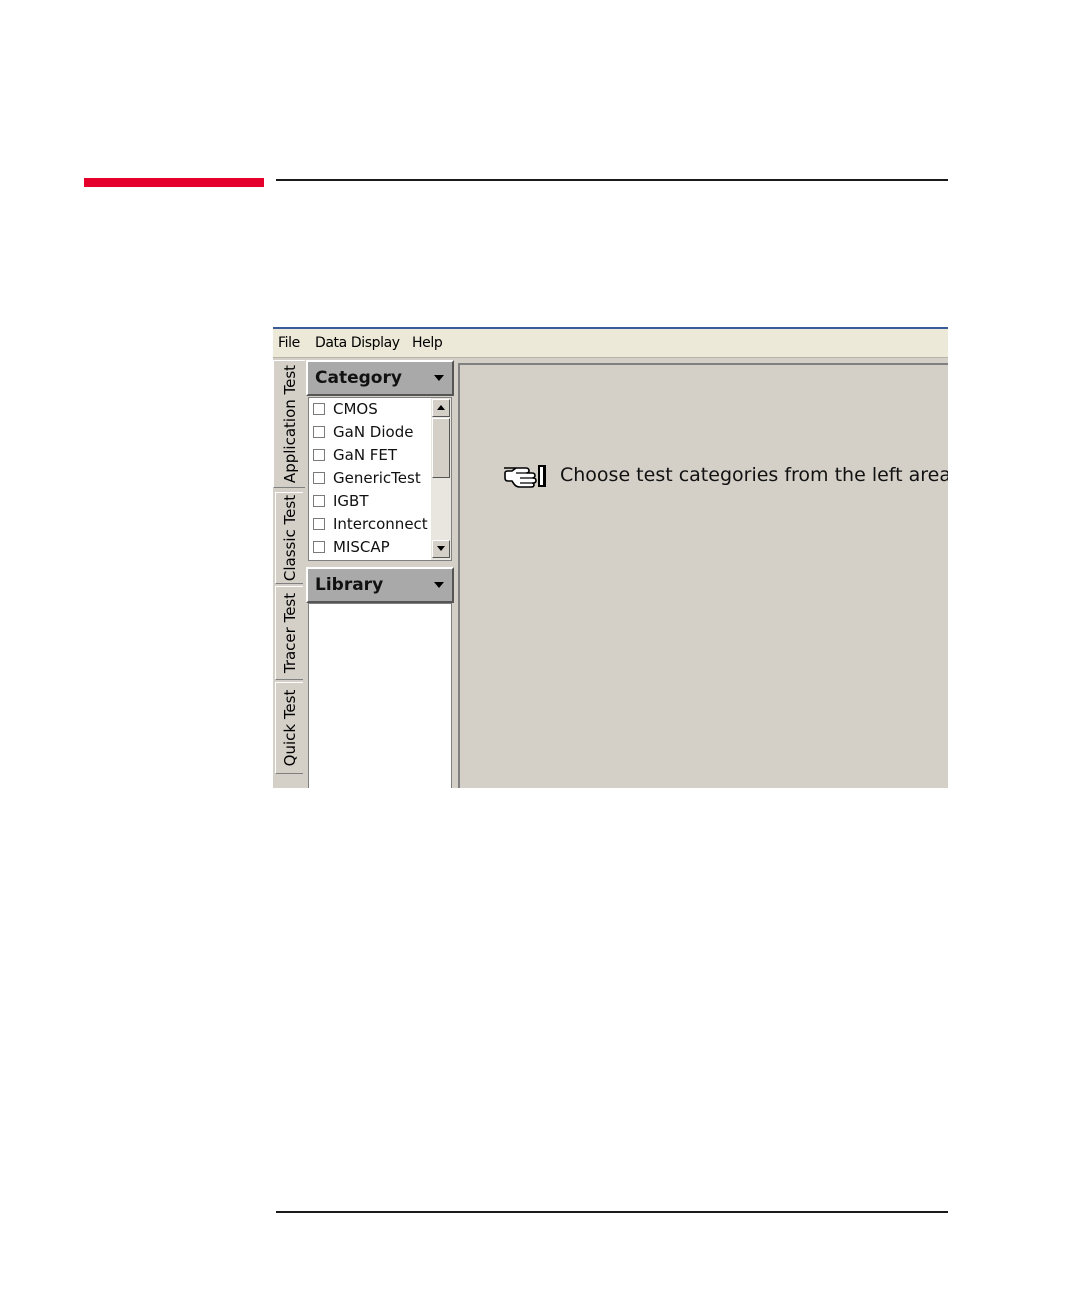  I want to click on scroll-down-button, so click(441, 549).